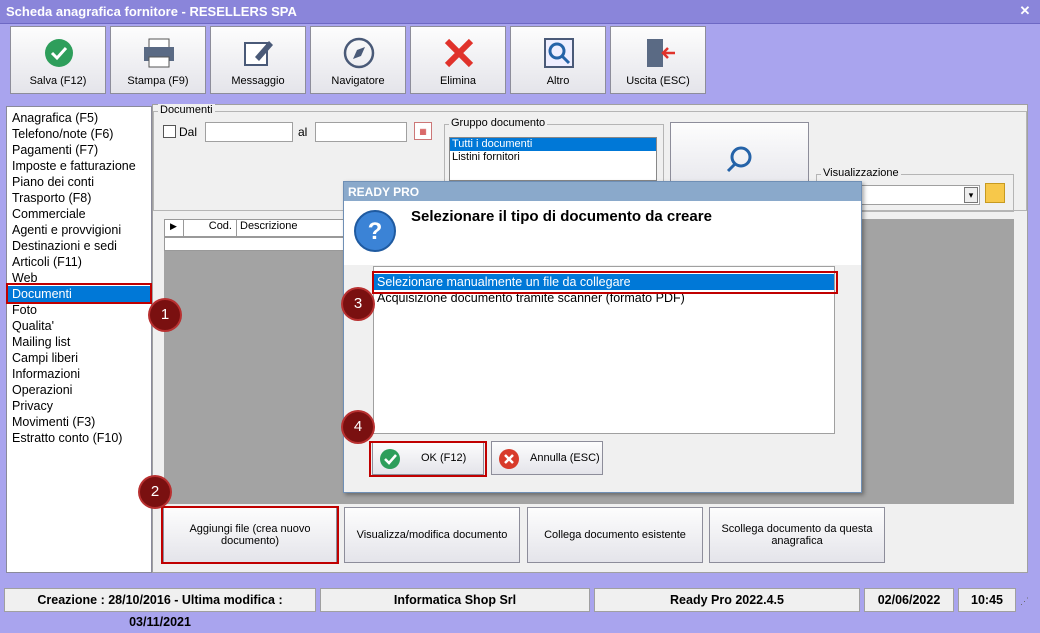  I want to click on sidebar-item-imposte: Imposte e fatturazione, so click(79, 166).